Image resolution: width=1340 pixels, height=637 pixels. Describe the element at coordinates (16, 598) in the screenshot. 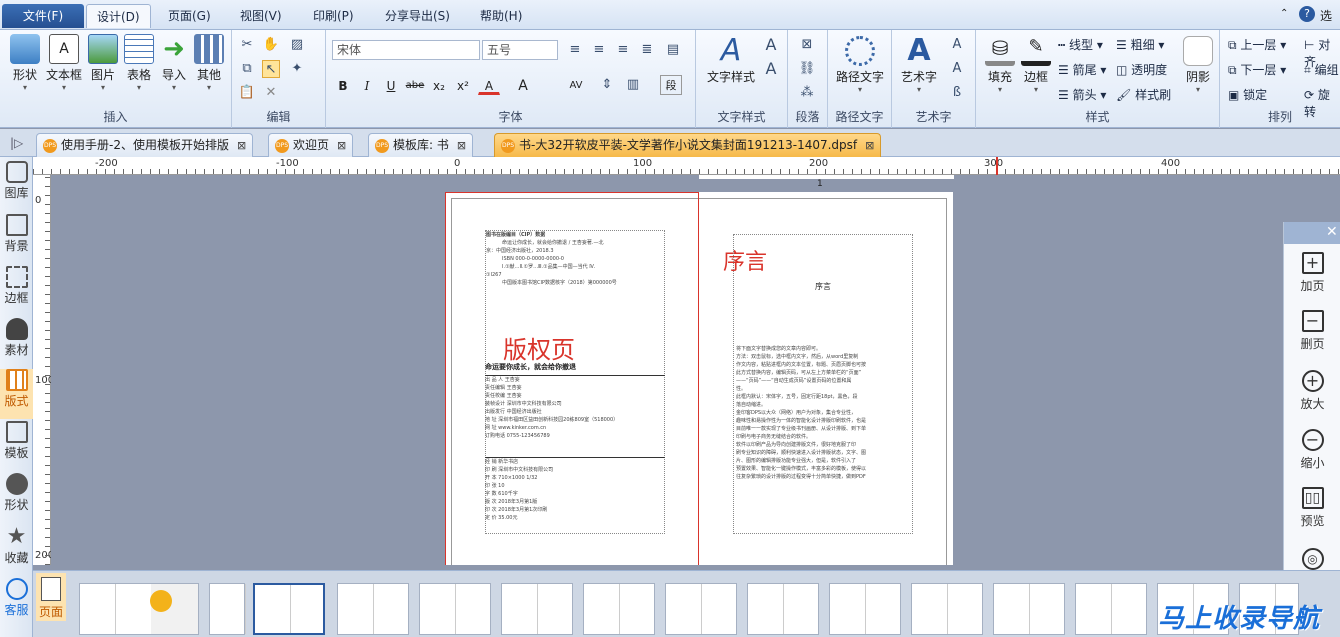

I see `sidebar-item-support: 客服` at that location.